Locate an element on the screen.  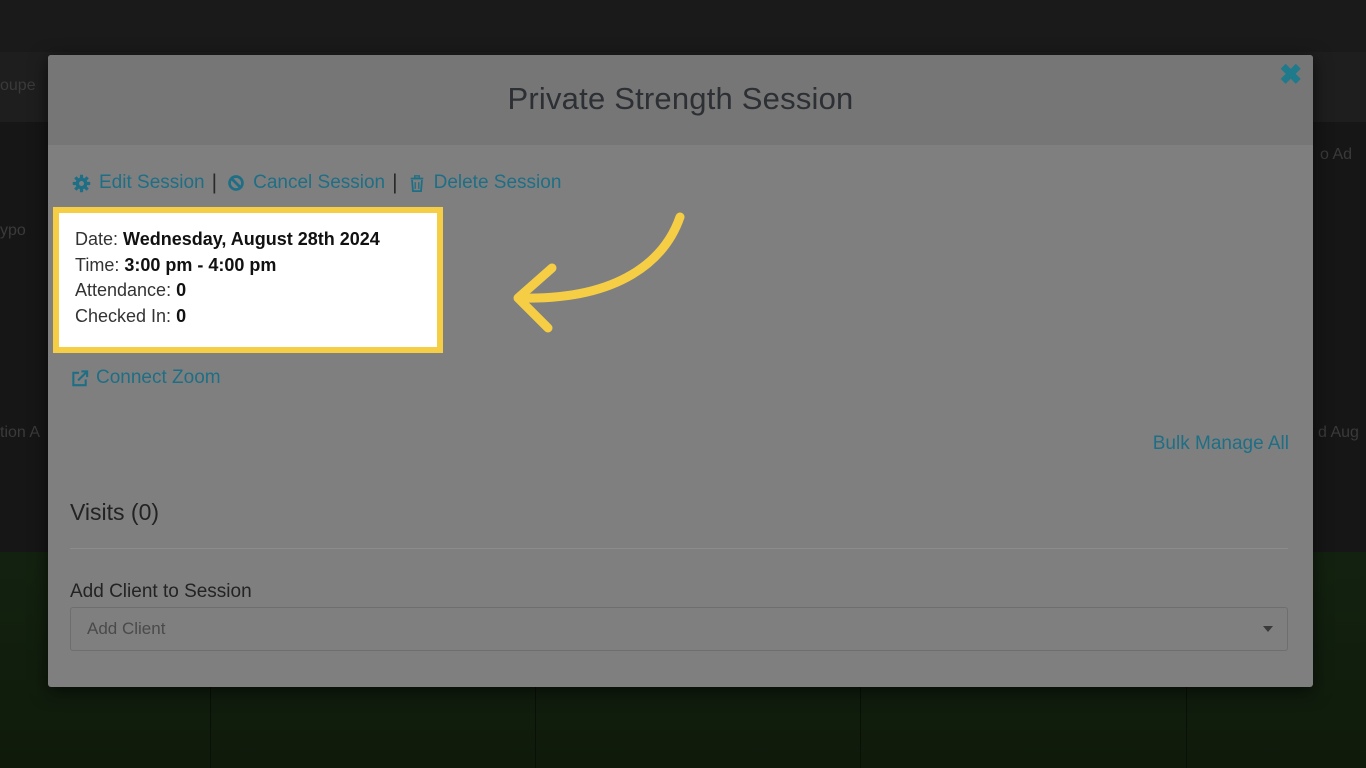
background-text-fragment: ypo is located at coordinates (13, 230).